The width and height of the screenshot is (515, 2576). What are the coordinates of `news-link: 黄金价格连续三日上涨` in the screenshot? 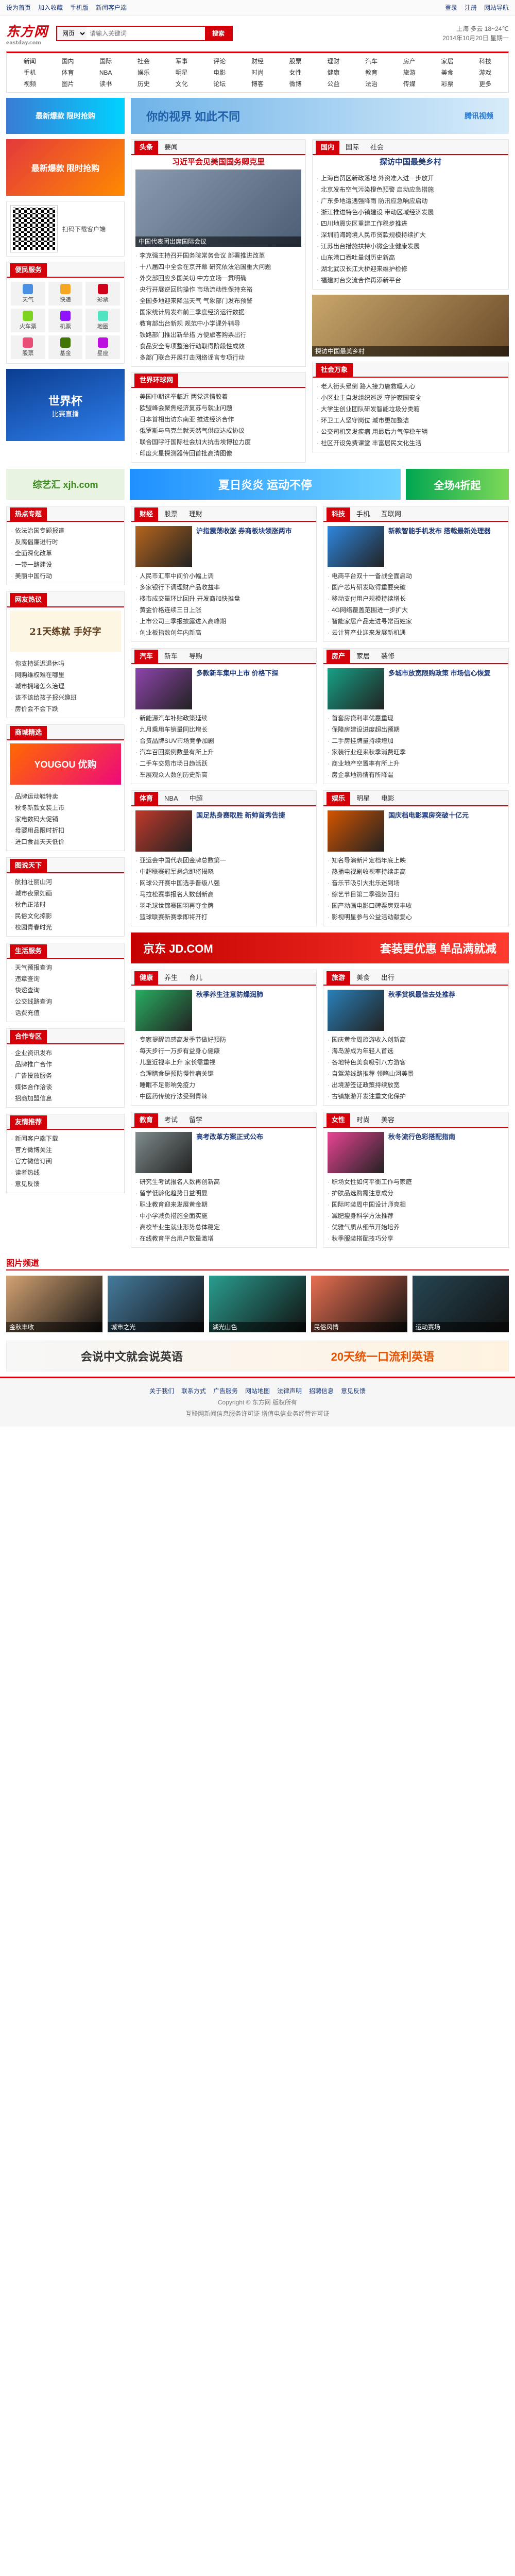 It's located at (223, 610).